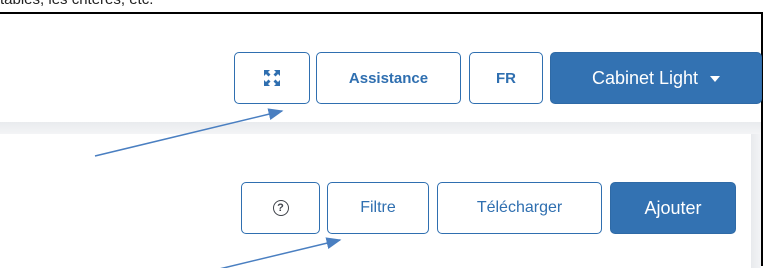 This screenshot has height=268, width=765. I want to click on language-label: FR, so click(506, 78).